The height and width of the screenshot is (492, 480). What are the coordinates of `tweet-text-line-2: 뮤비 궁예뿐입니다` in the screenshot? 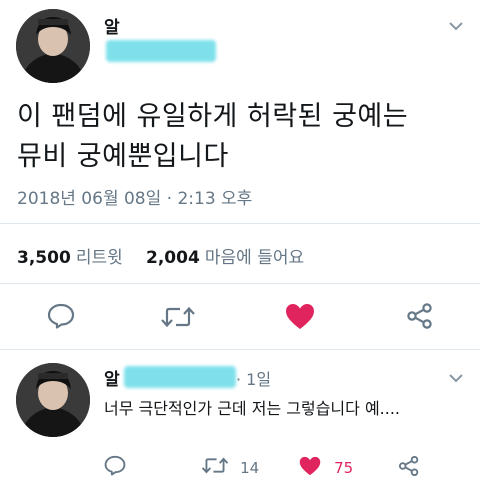 It's located at (123, 156).